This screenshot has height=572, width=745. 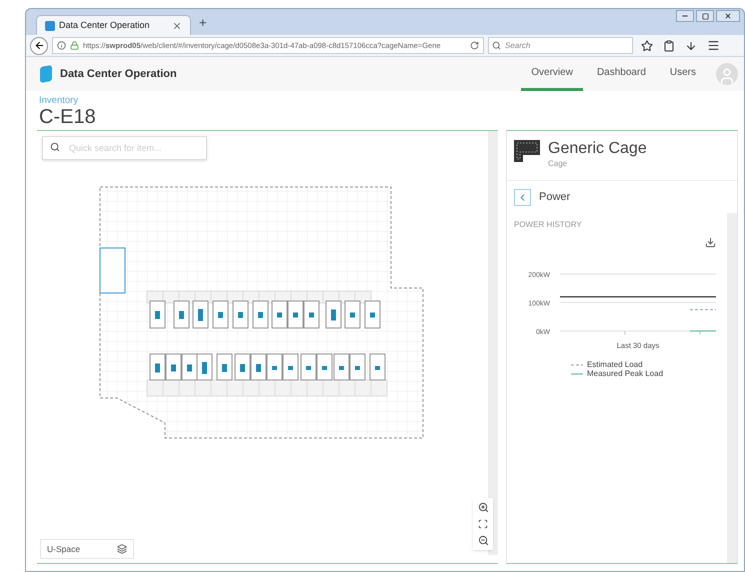 I want to click on menu-icon, so click(x=713, y=45).